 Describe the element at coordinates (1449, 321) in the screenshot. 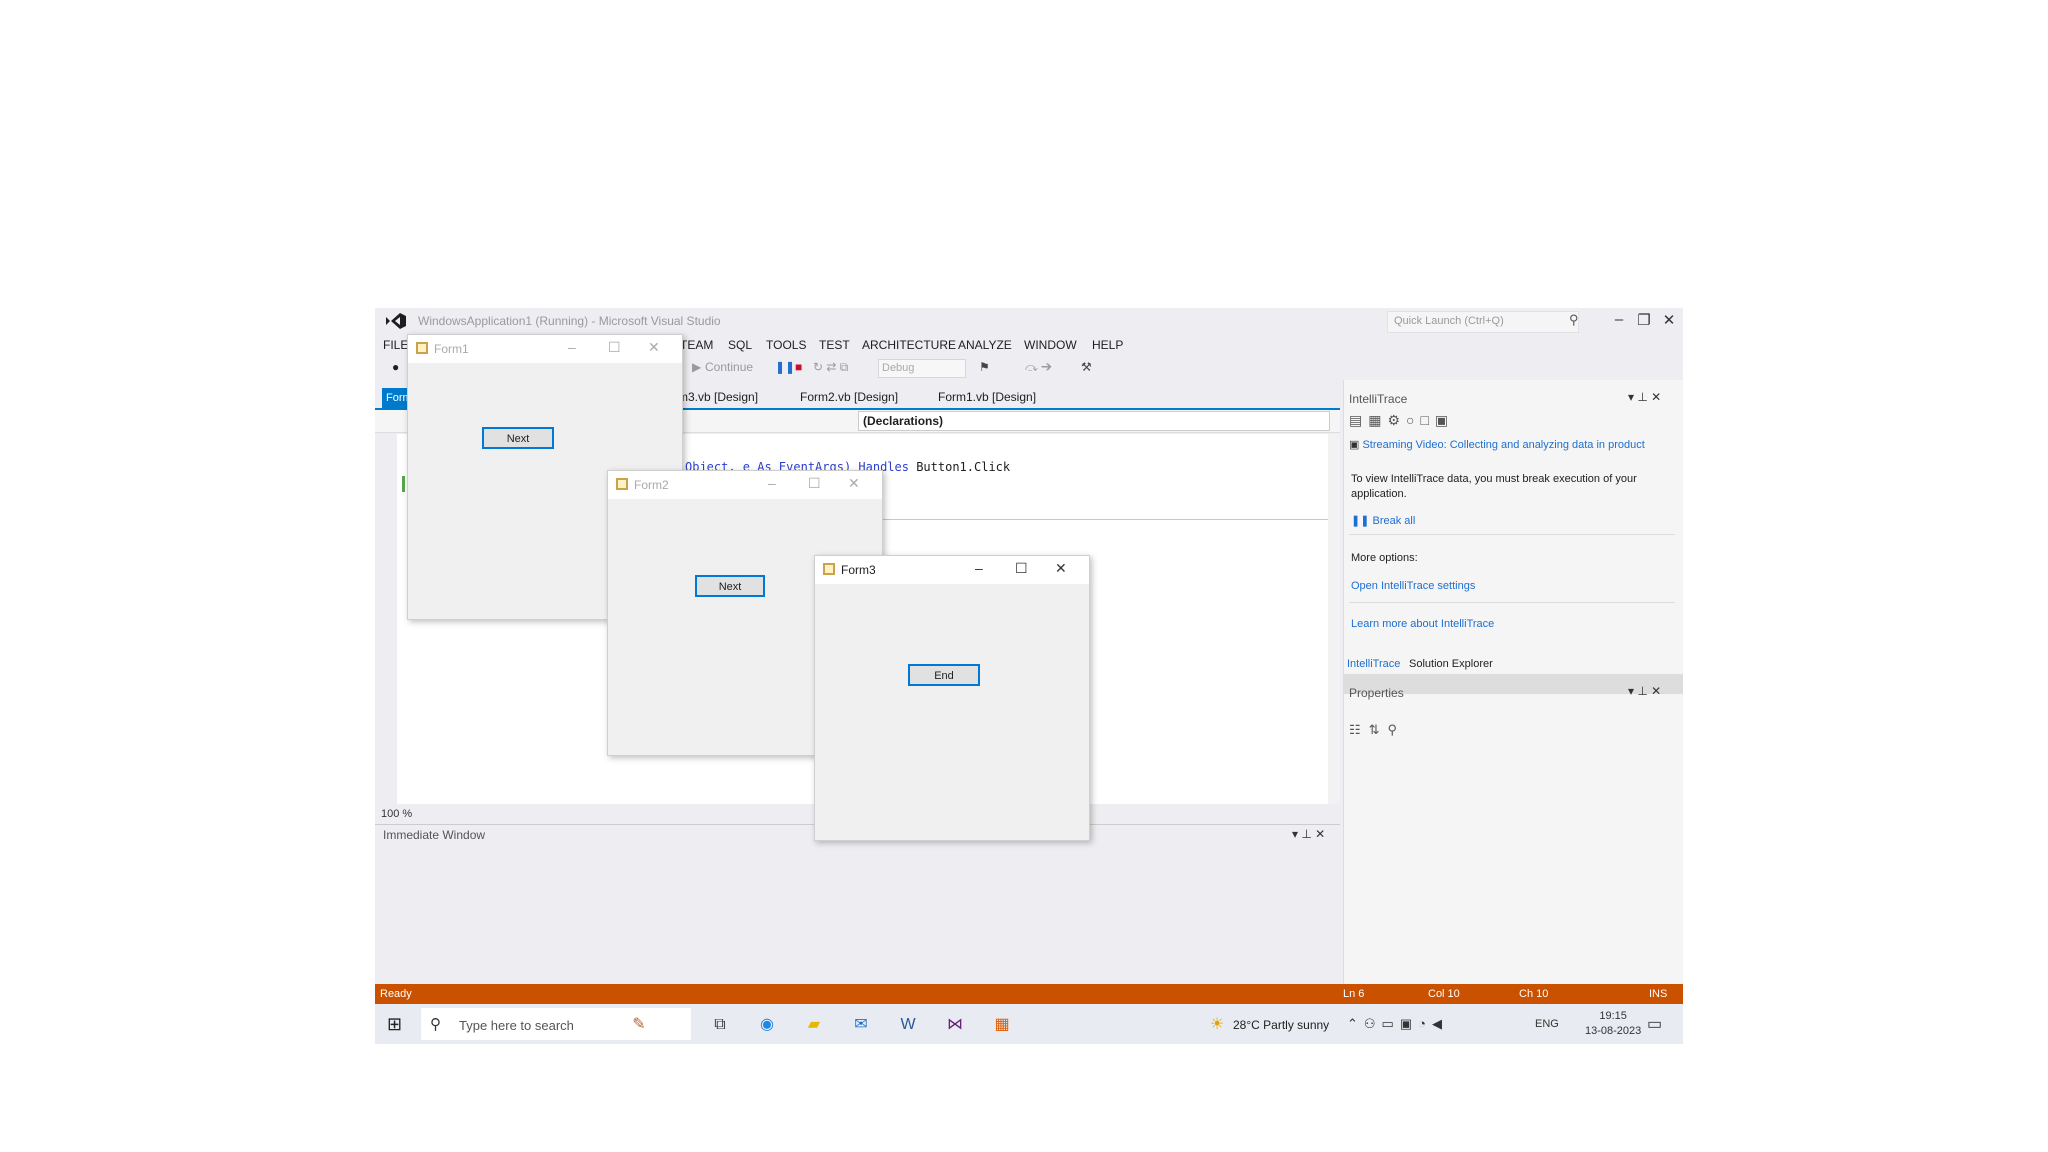

I see `quick-launch-placeholder: Quick Launch (Ctrl+Q)` at that location.